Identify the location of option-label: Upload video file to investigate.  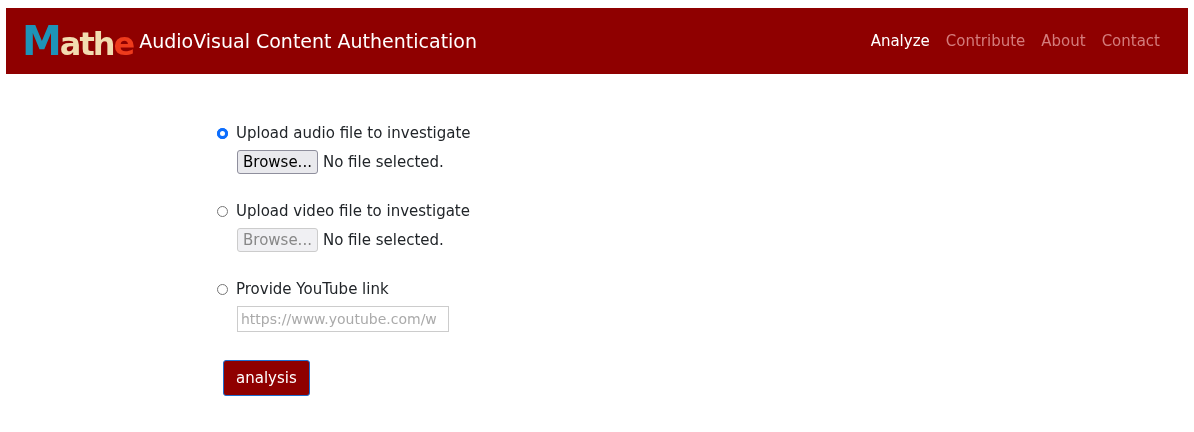
(353, 211).